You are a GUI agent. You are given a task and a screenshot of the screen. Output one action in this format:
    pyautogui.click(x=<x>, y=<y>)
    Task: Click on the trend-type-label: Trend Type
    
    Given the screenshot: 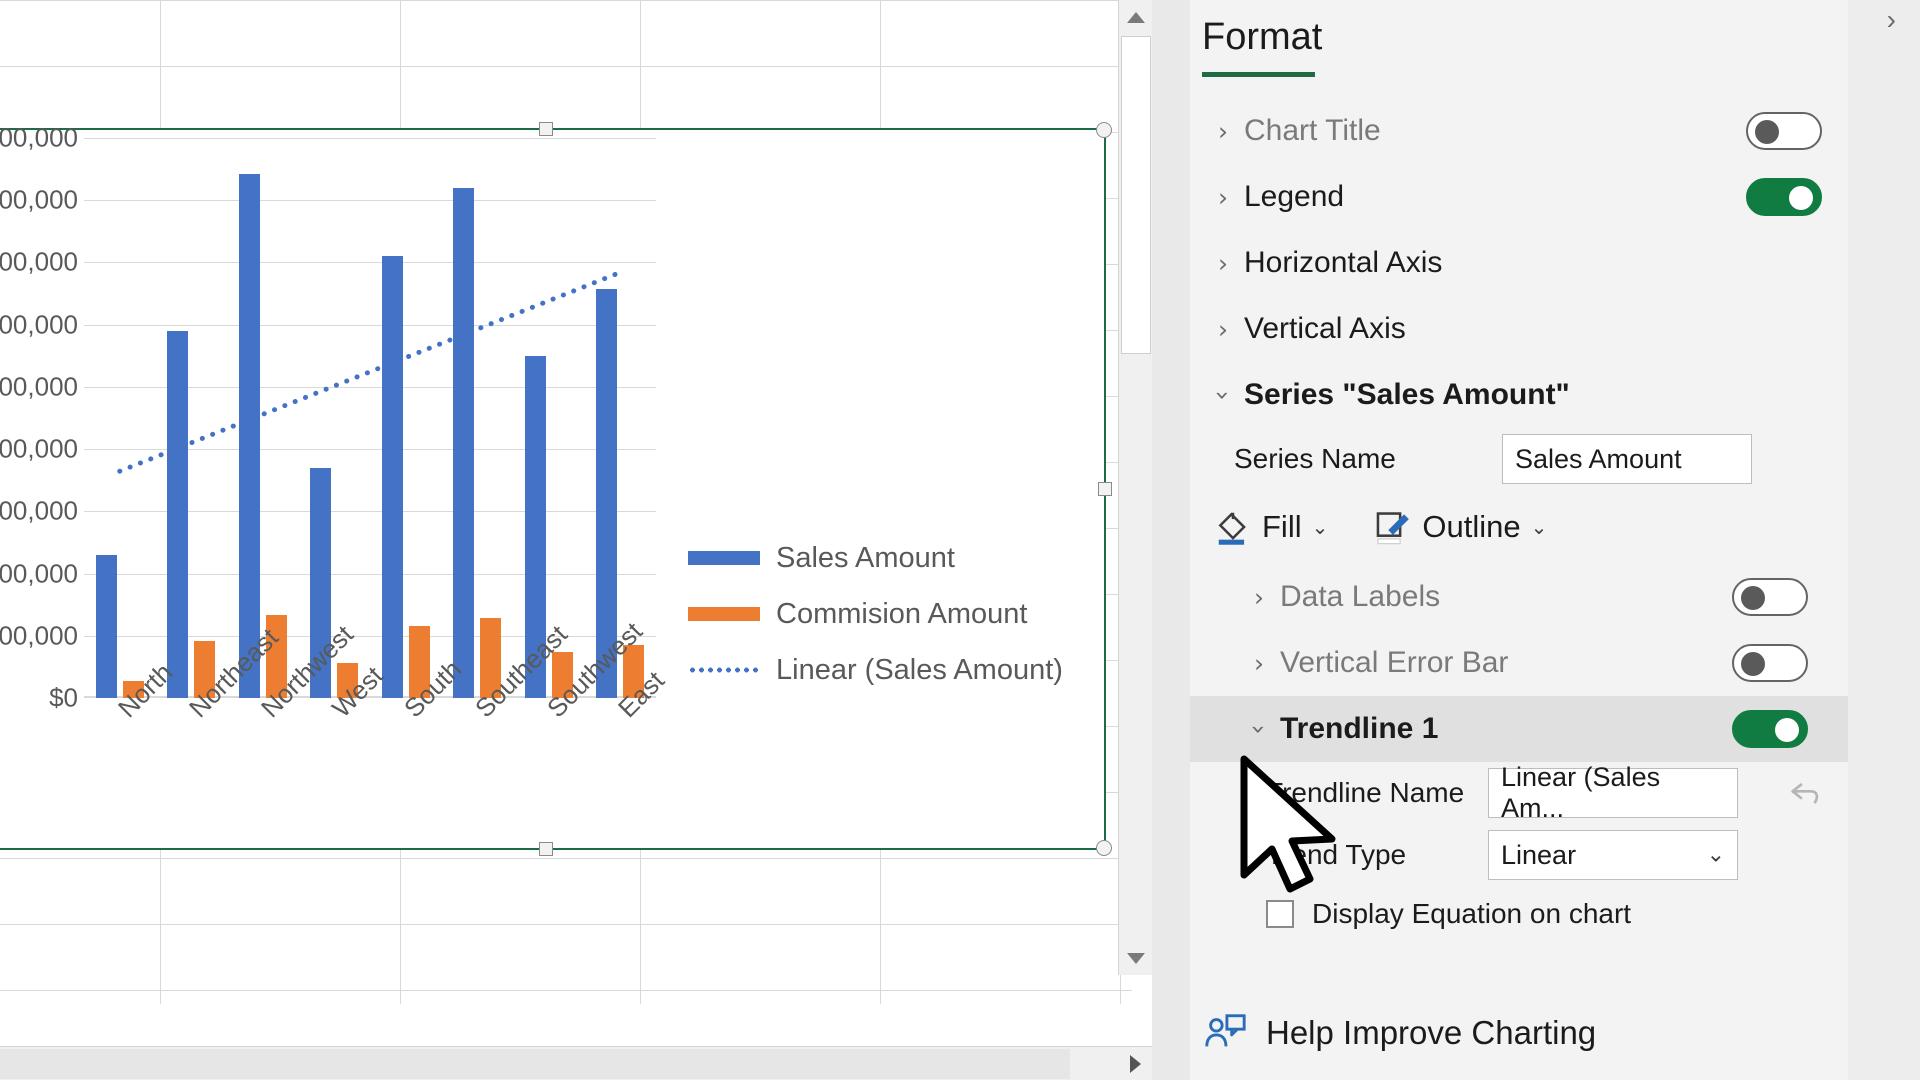 What is the action you would take?
    pyautogui.click(x=1336, y=854)
    